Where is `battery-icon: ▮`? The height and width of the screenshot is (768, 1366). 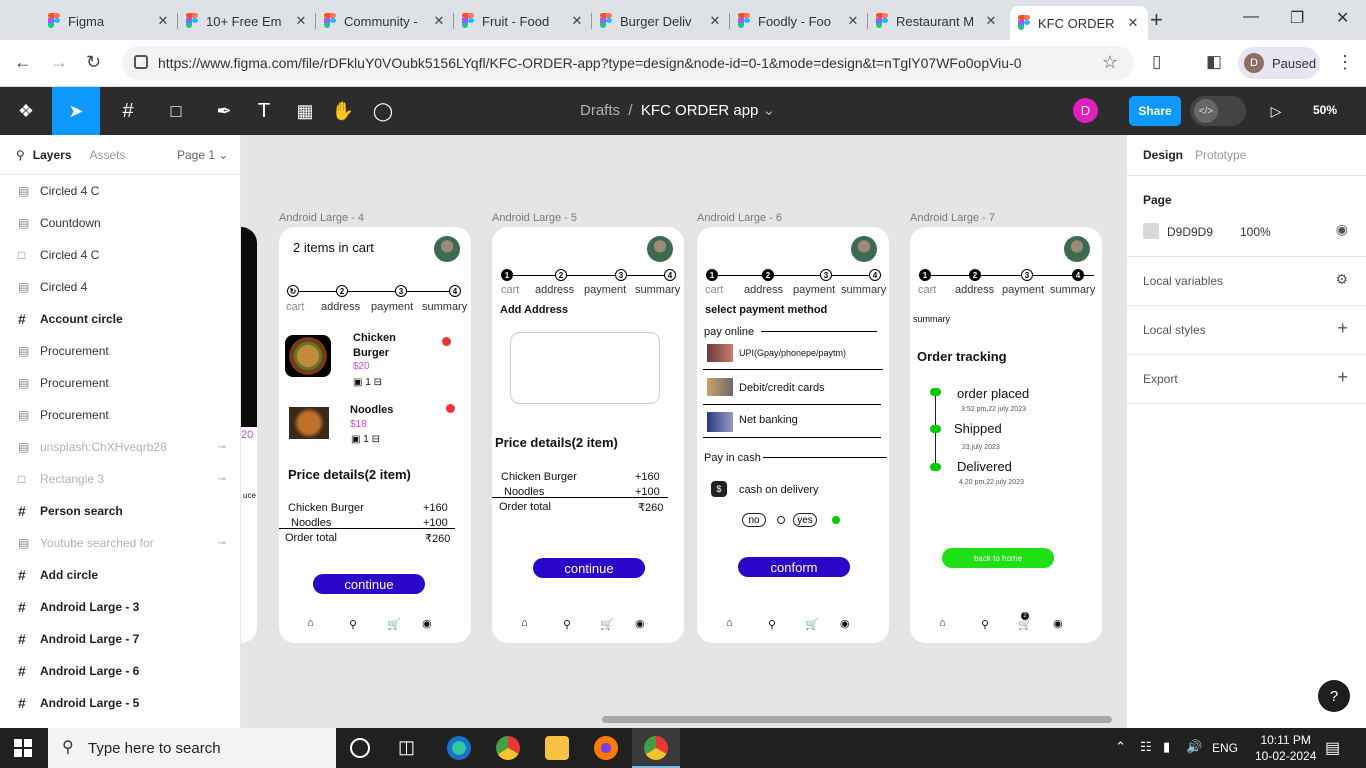
battery-icon: ▮ is located at coordinates (1166, 747).